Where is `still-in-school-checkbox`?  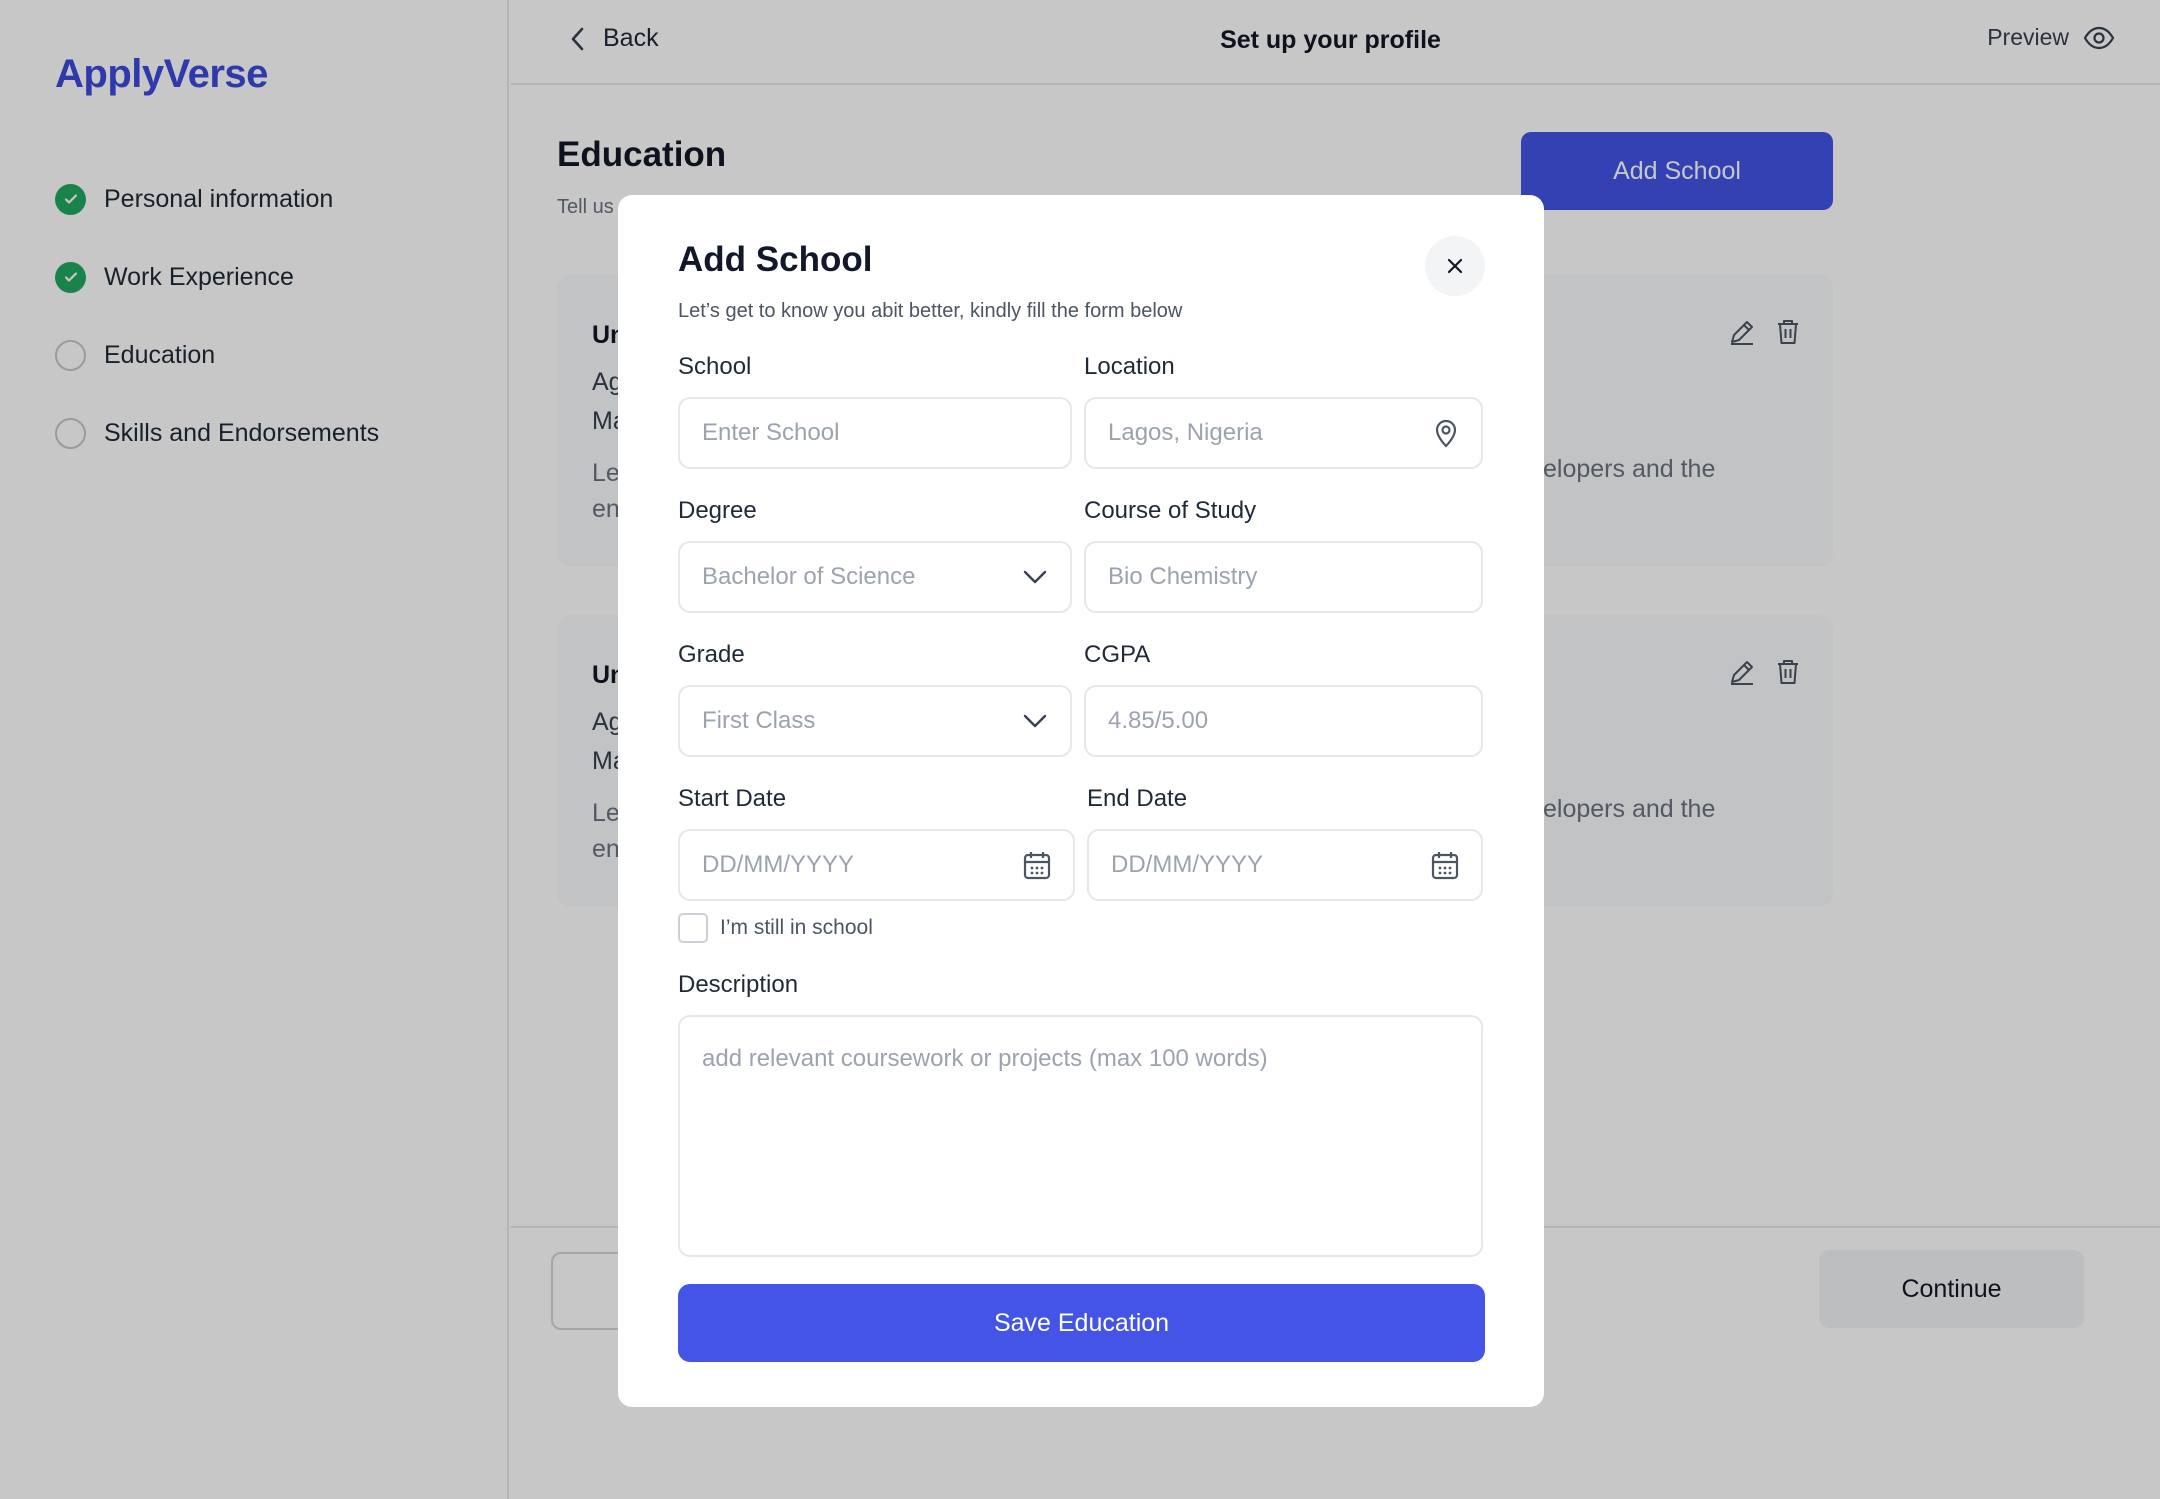
still-in-school-checkbox is located at coordinates (693, 928).